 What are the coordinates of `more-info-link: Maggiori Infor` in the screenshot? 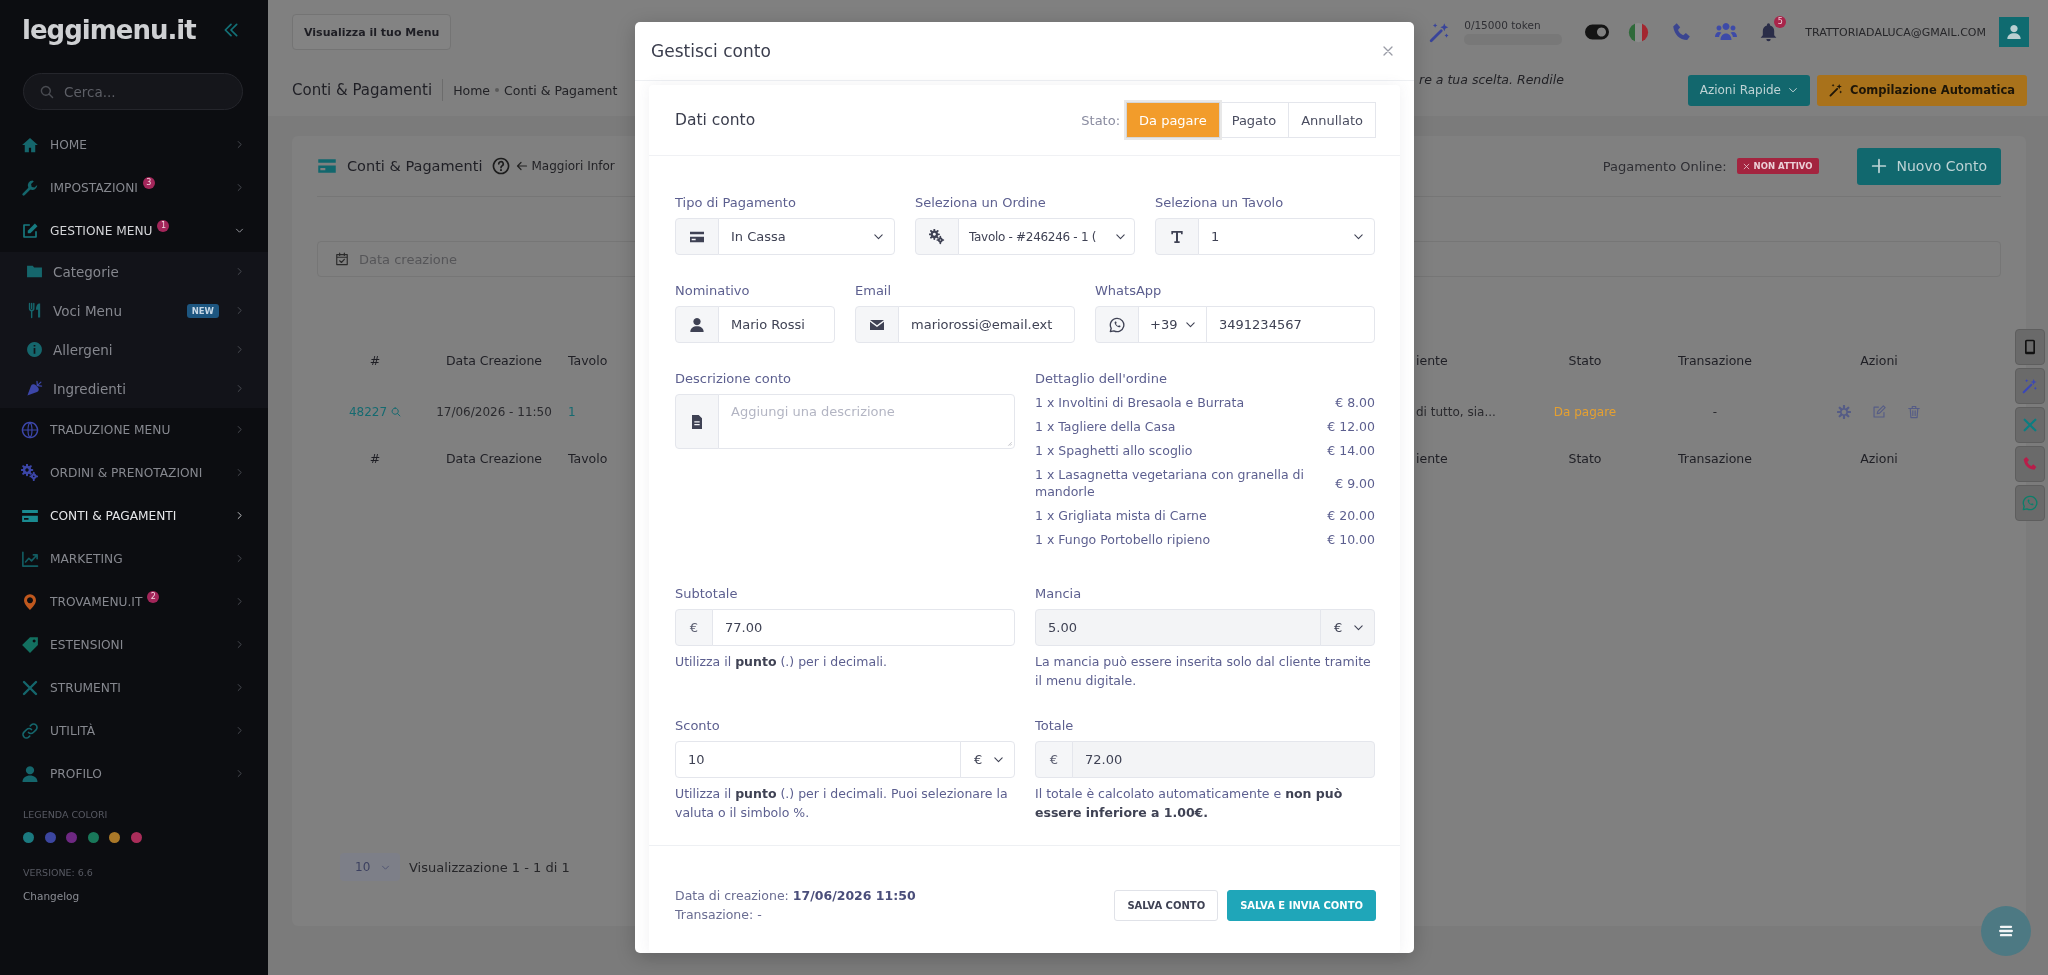 It's located at (565, 166).